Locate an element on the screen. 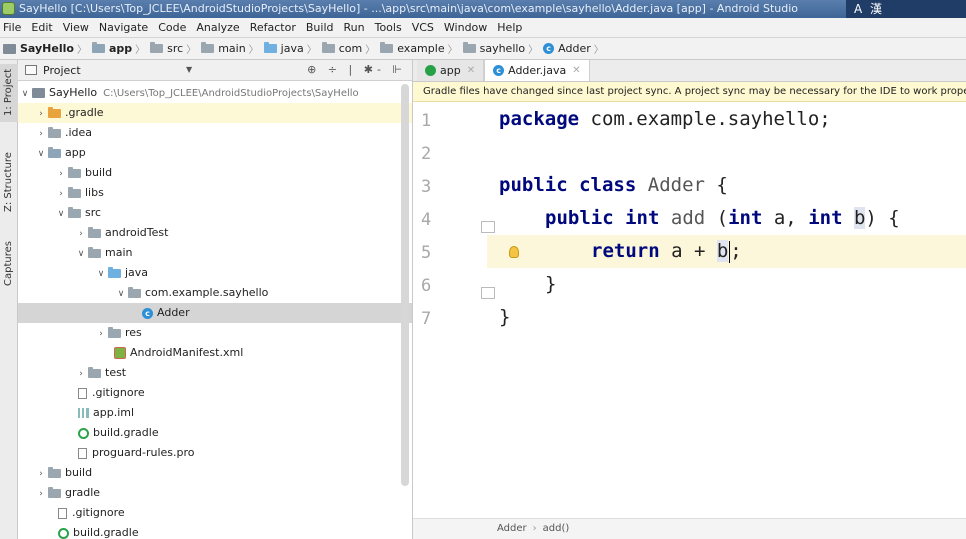  captures-tool-tab: Captures is located at coordinates (9, 261).